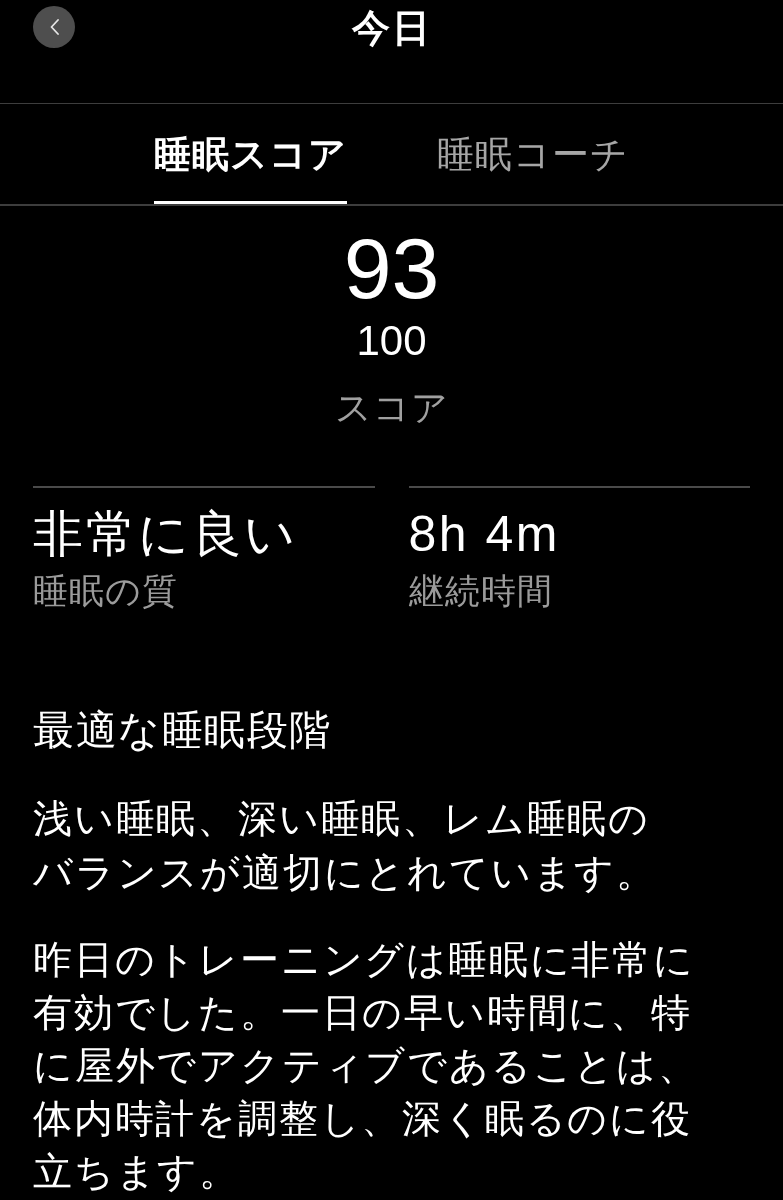  What do you see at coordinates (345, 846) in the screenshot?
I see `paragraph: 浅い睡眠、深い睡眠、レム睡眠のバランスが適切にとれています。` at bounding box center [345, 846].